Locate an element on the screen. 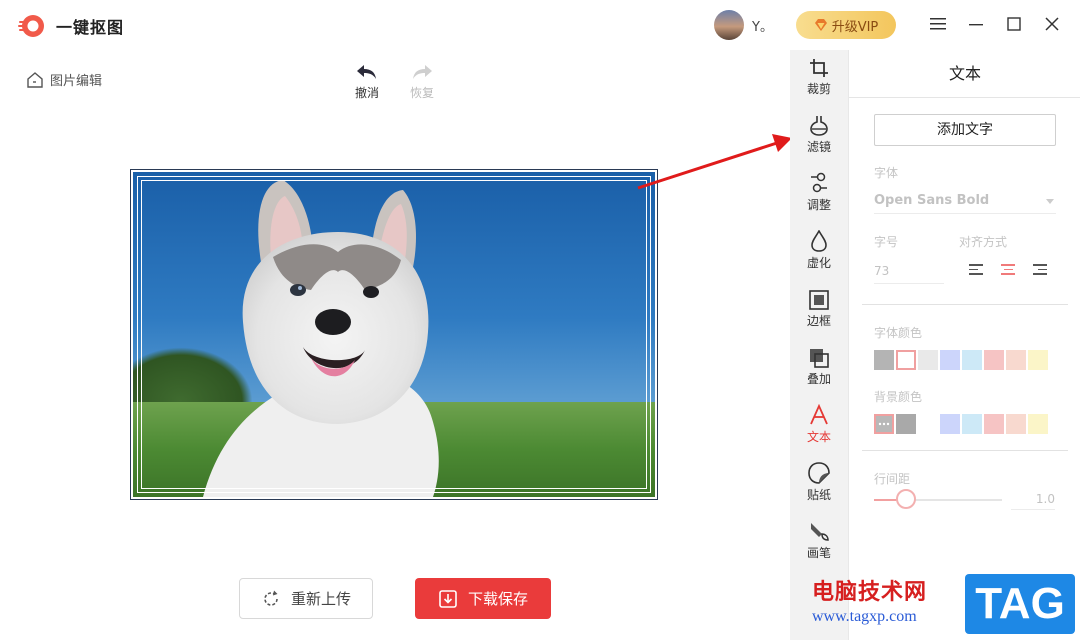 This screenshot has width=1080, height=640. tool-sticker: 贴纸 is located at coordinates (819, 487).